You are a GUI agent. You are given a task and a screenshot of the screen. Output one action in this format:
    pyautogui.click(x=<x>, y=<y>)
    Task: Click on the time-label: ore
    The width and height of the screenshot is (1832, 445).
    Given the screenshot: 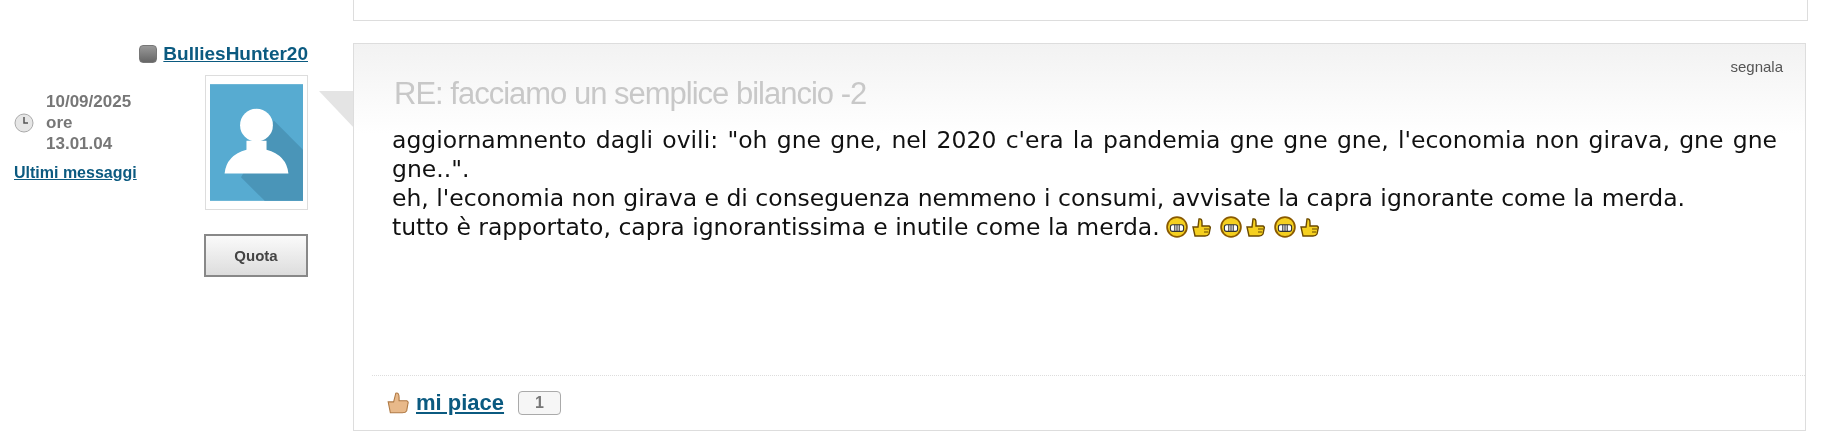 What is the action you would take?
    pyautogui.click(x=60, y=122)
    